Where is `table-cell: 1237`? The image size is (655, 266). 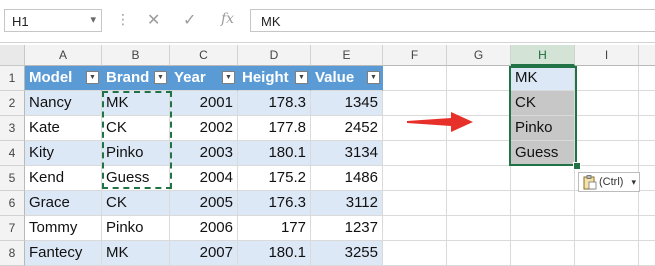 table-cell: 1237 is located at coordinates (347, 228).